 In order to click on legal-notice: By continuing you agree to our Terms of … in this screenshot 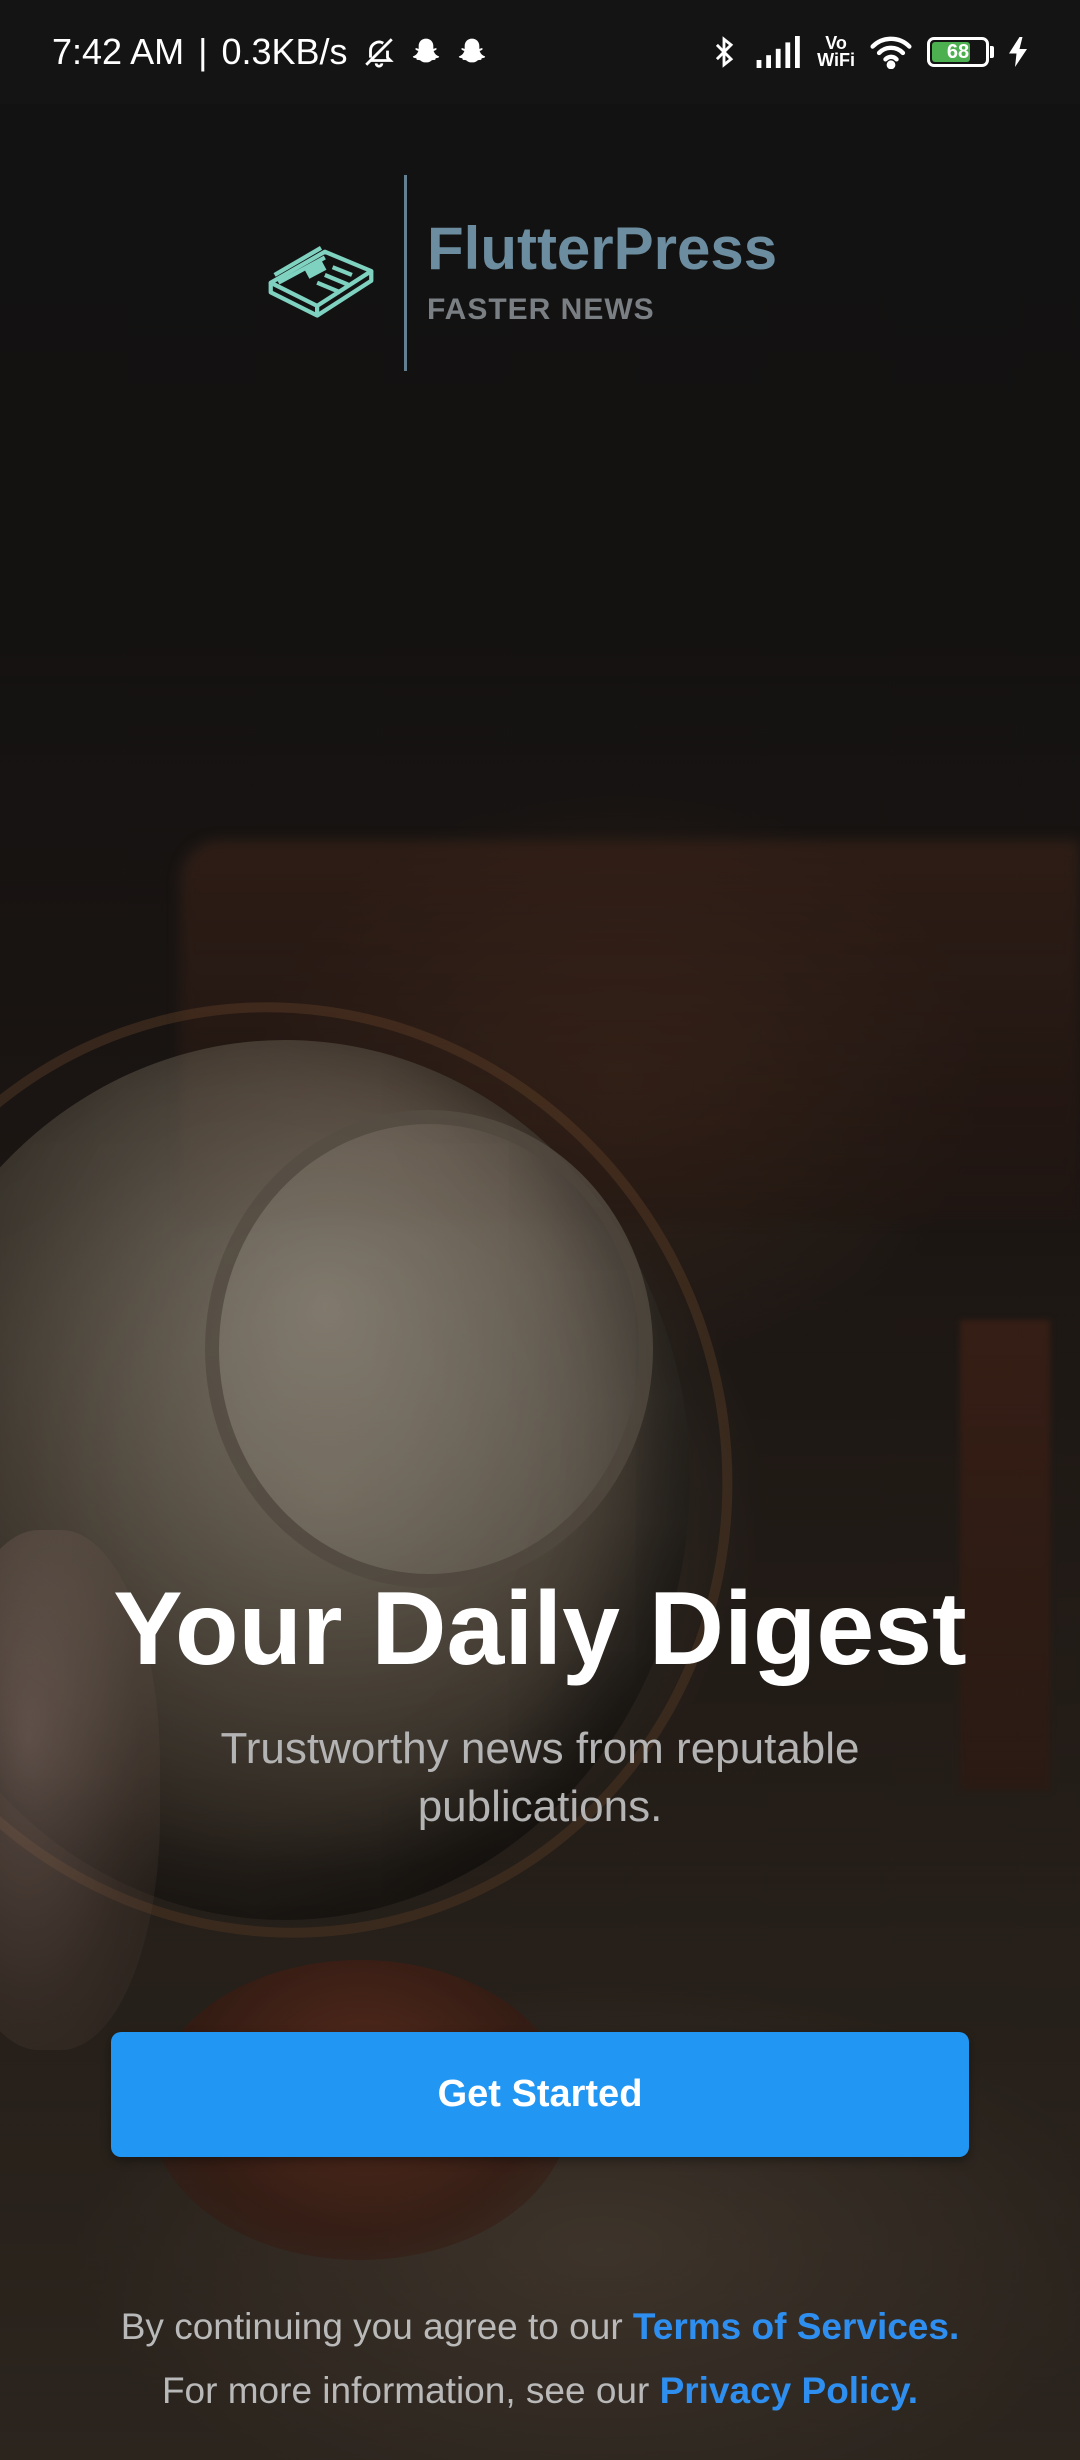, I will do `click(540, 2359)`.